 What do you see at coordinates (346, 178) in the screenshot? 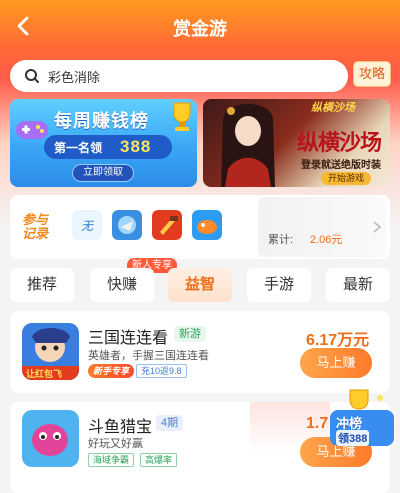
I see `start-game-button: 开始游戏` at bounding box center [346, 178].